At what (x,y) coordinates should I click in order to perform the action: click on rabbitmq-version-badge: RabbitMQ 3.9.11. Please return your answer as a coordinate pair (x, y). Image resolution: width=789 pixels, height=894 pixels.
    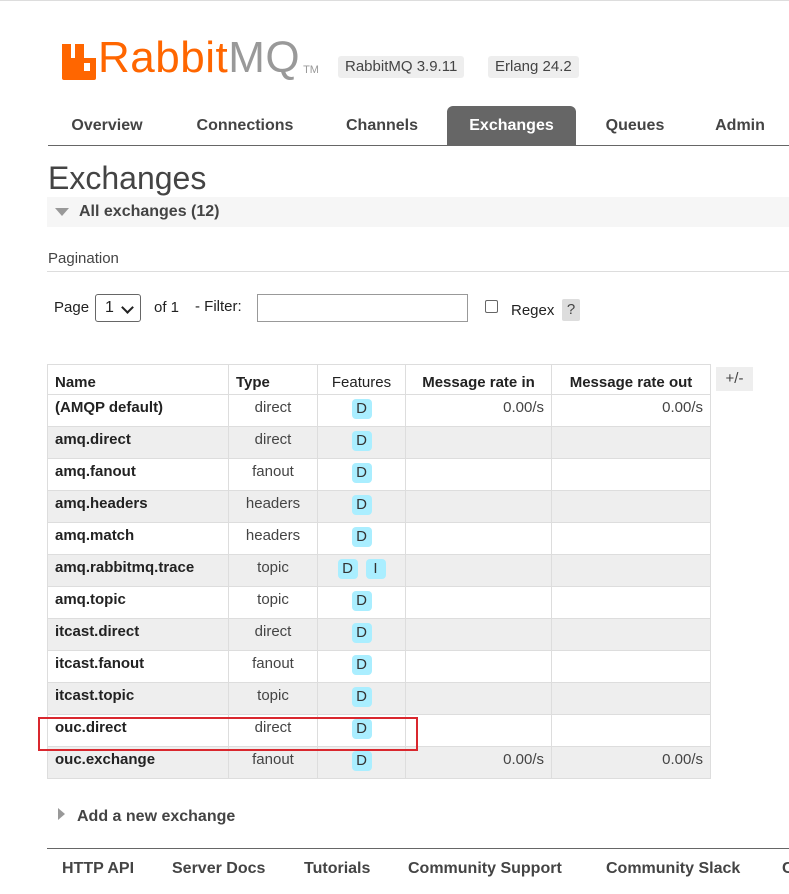
    Looking at the image, I should click on (401, 67).